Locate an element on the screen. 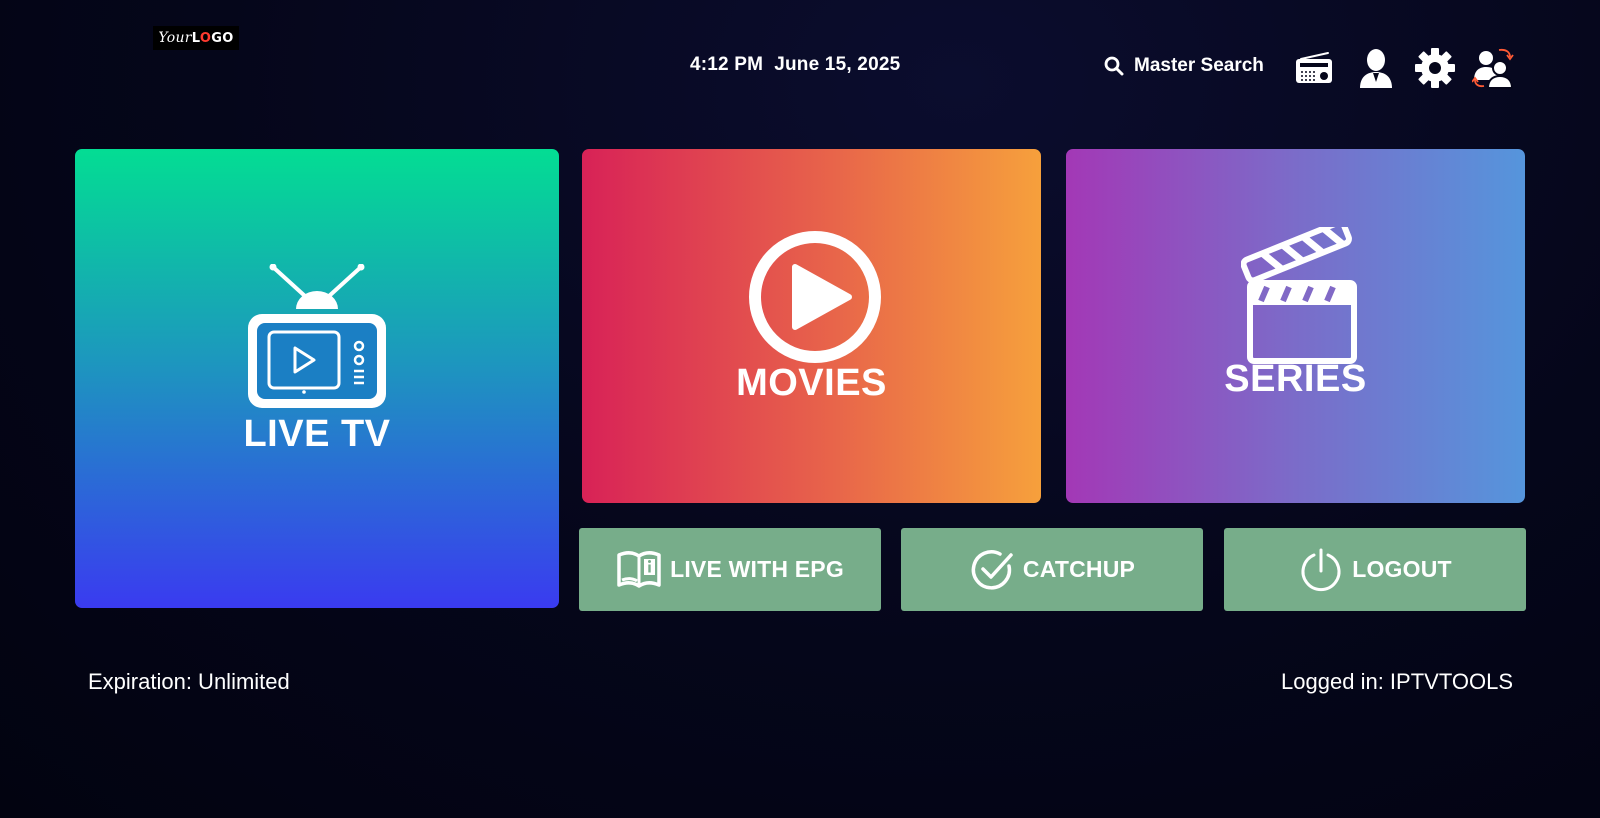 Image resolution: width=1600 pixels, height=818 pixels. logout-button: LOGOUT is located at coordinates (1375, 569).